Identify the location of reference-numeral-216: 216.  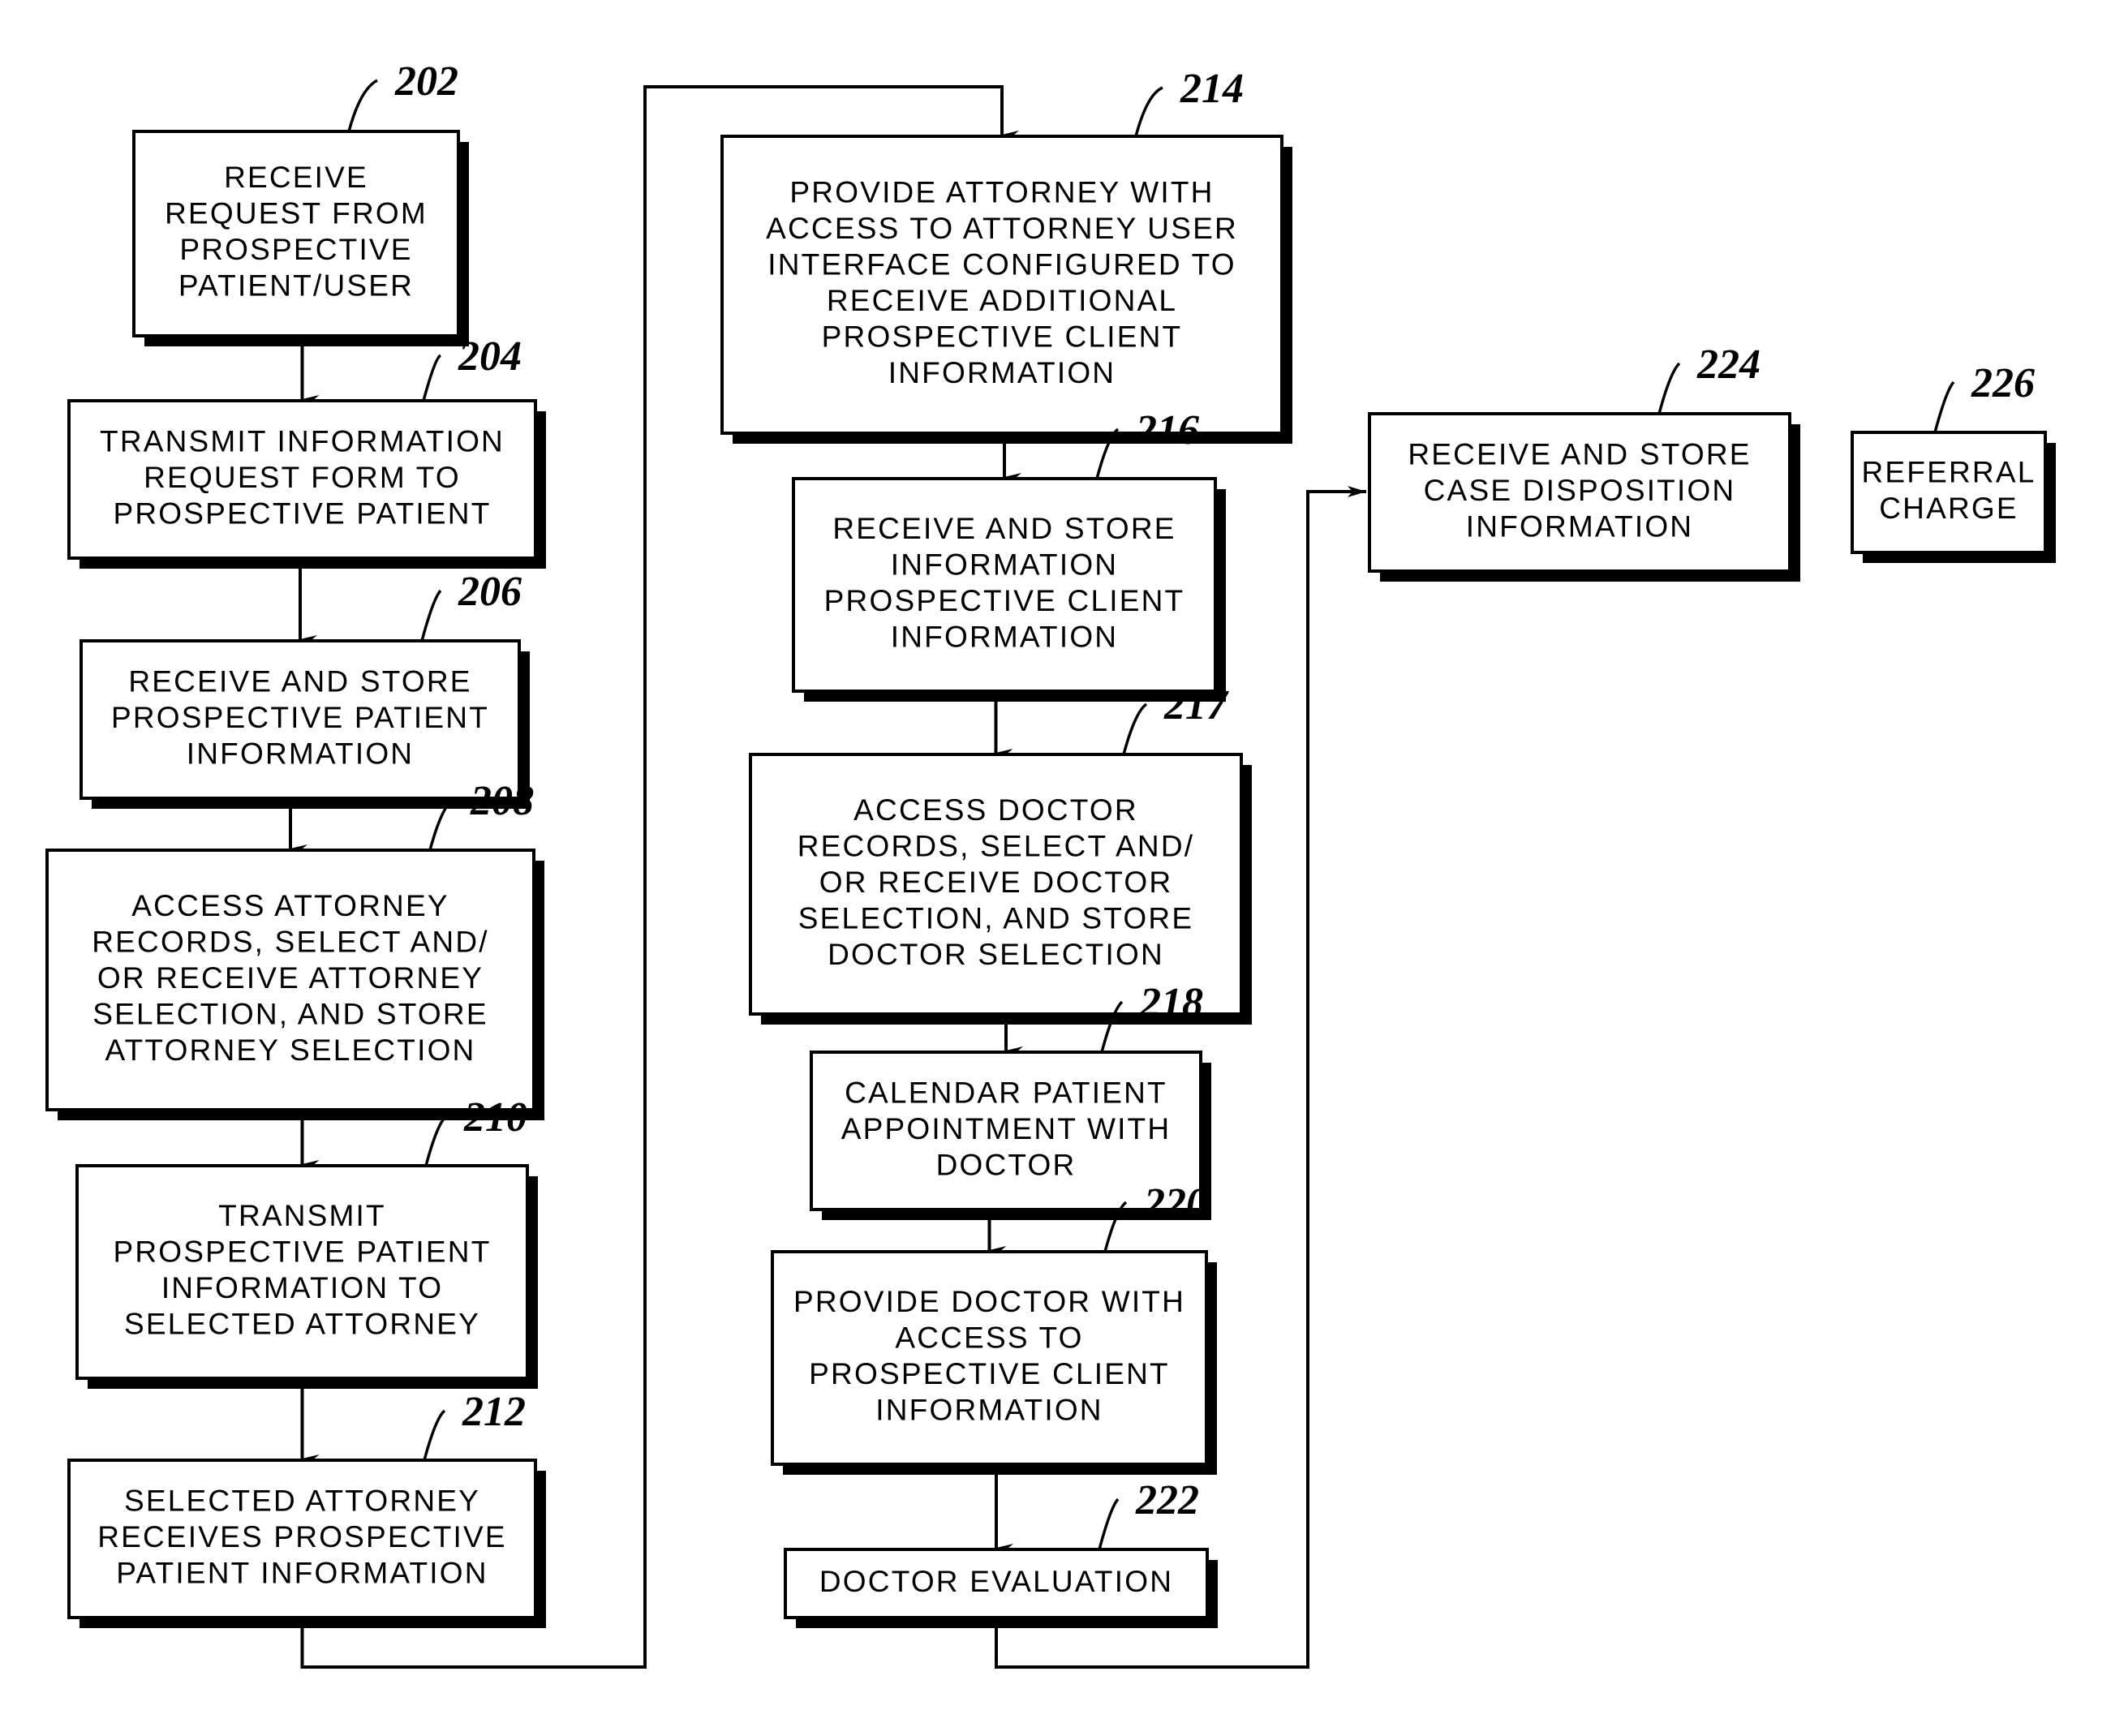
(1167, 430).